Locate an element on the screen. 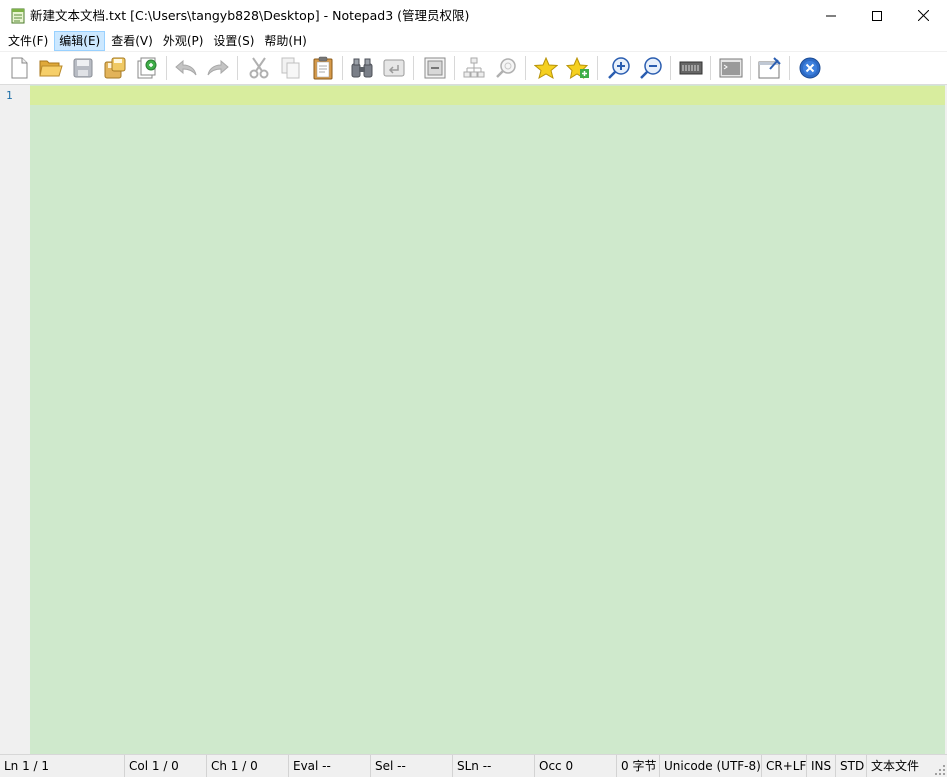  find-button is located at coordinates (362, 68).